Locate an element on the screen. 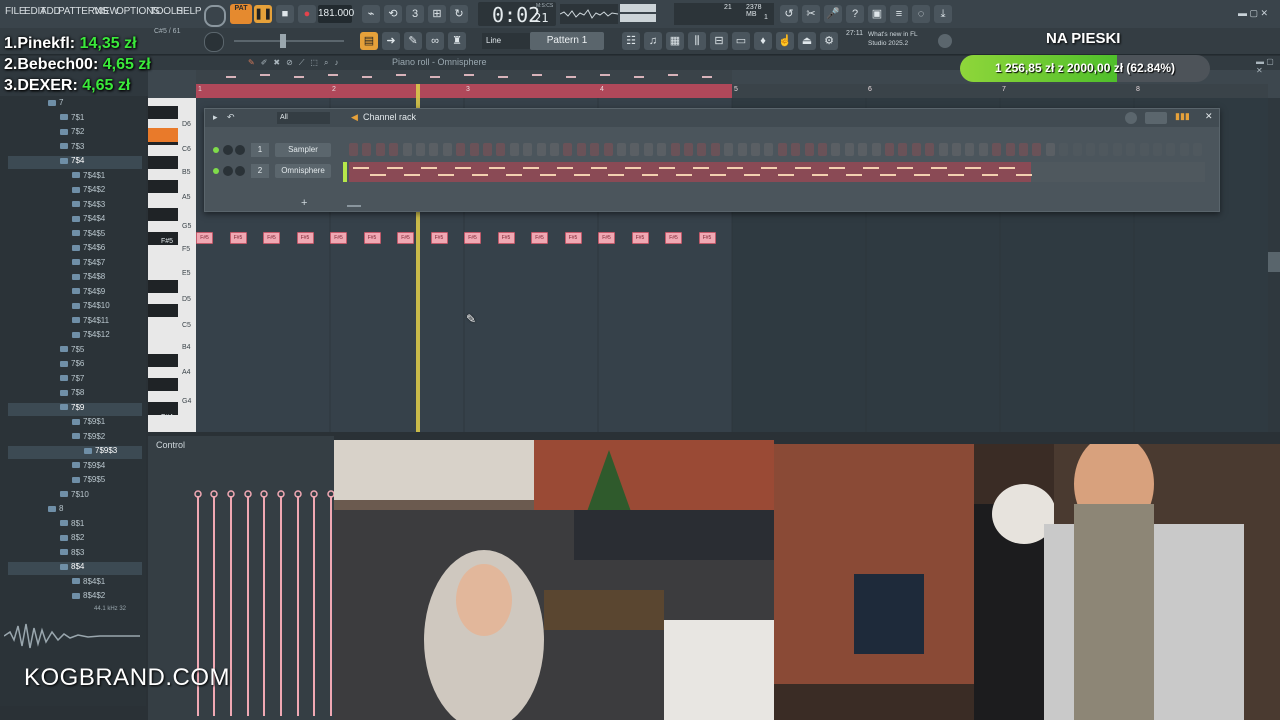 Image resolution: width=1280 pixels, height=720 pixels. channel-rack-icon: ▦ is located at coordinates (675, 41).